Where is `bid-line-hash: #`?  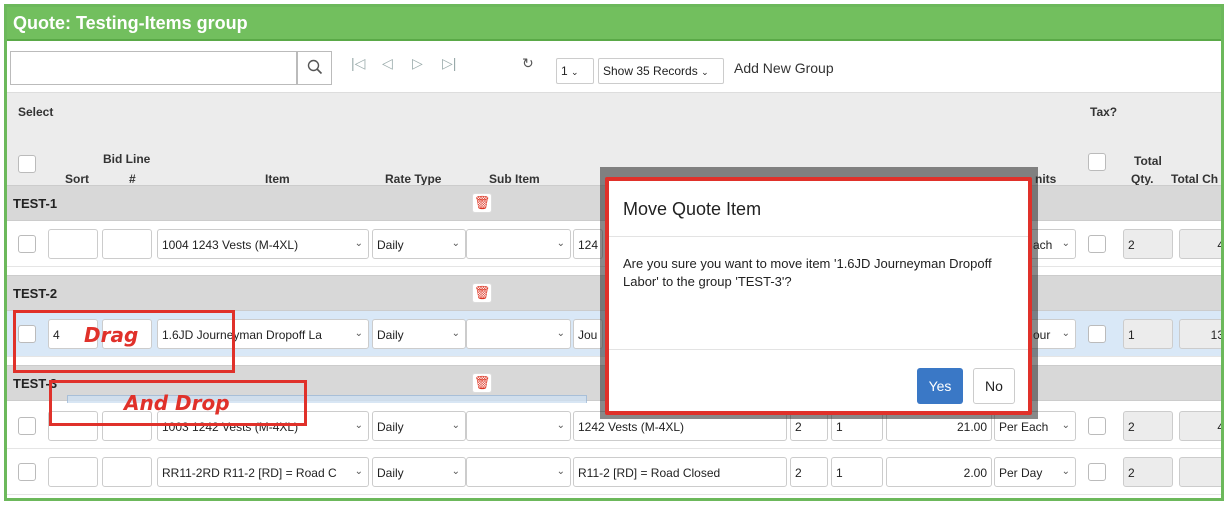
bid-line-hash: # is located at coordinates (132, 179).